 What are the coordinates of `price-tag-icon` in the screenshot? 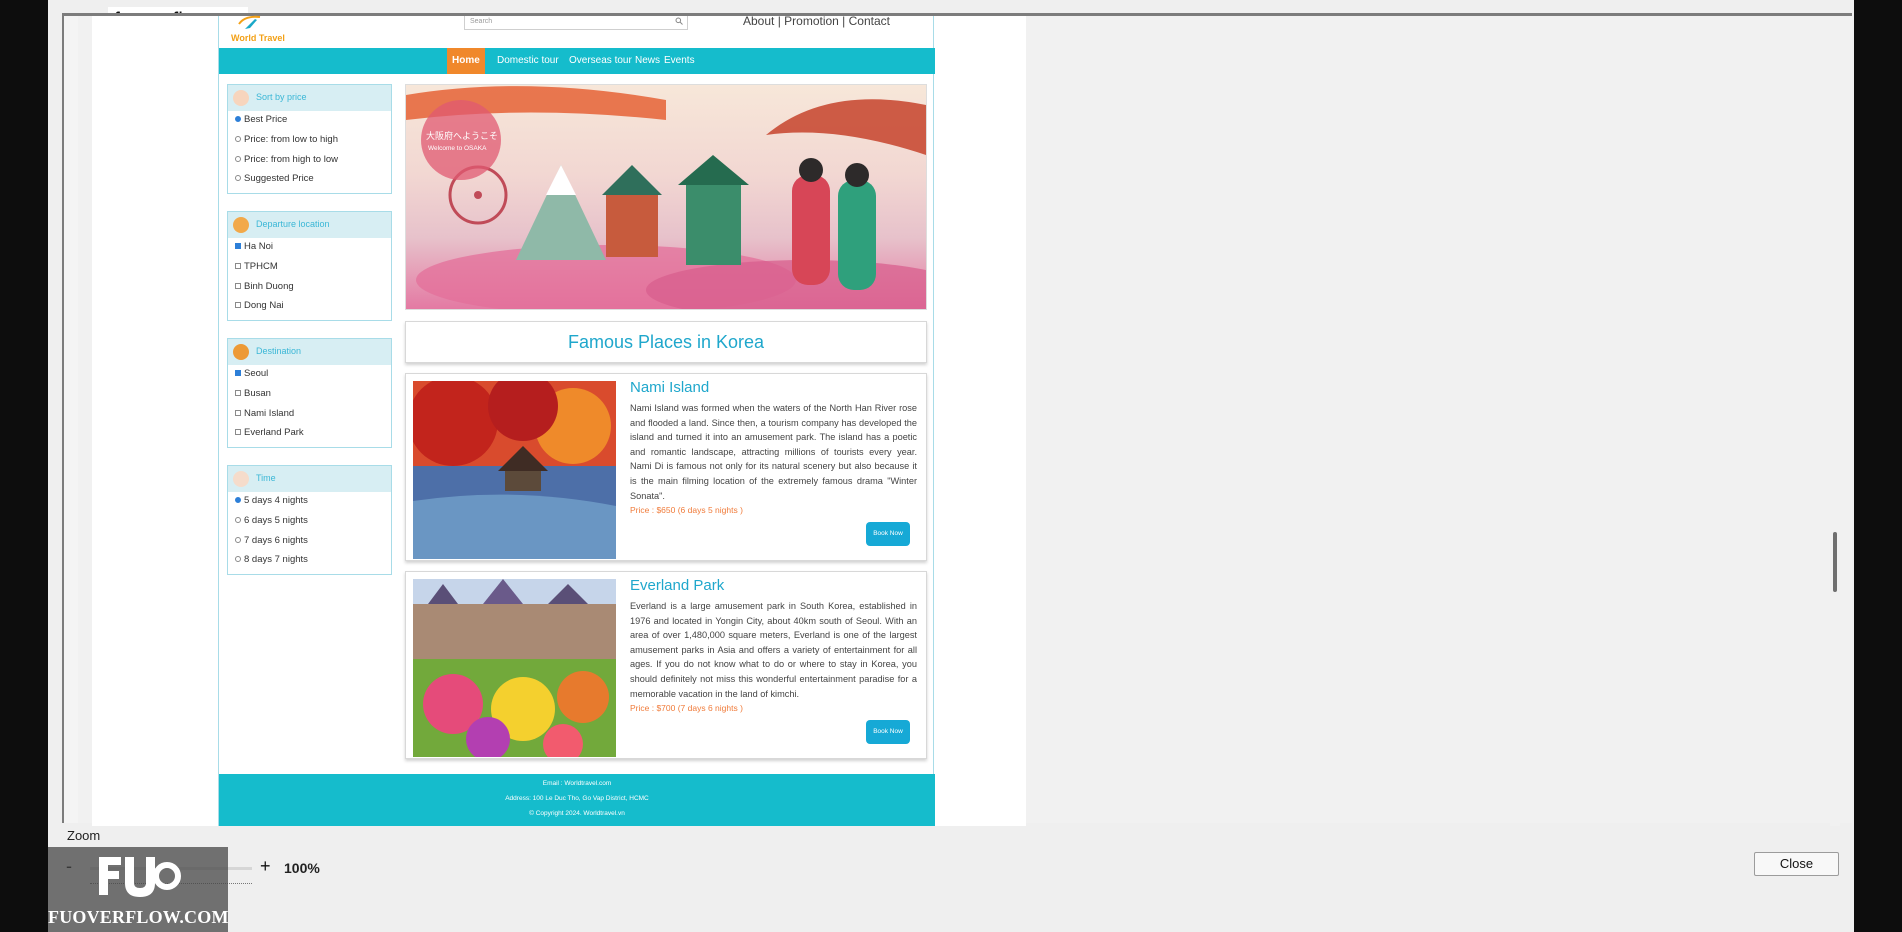 It's located at (241, 98).